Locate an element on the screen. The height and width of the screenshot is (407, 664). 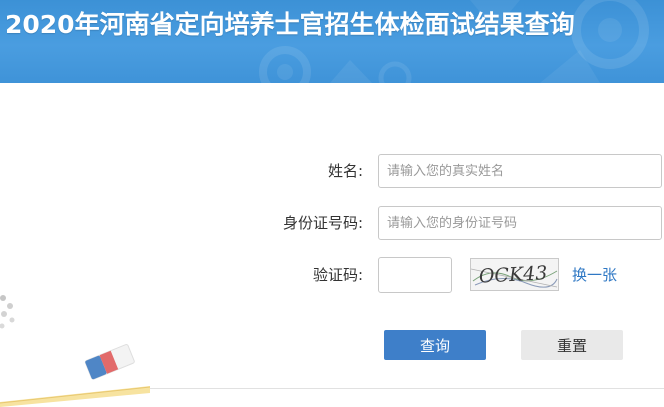
id-number-input is located at coordinates (520, 223).